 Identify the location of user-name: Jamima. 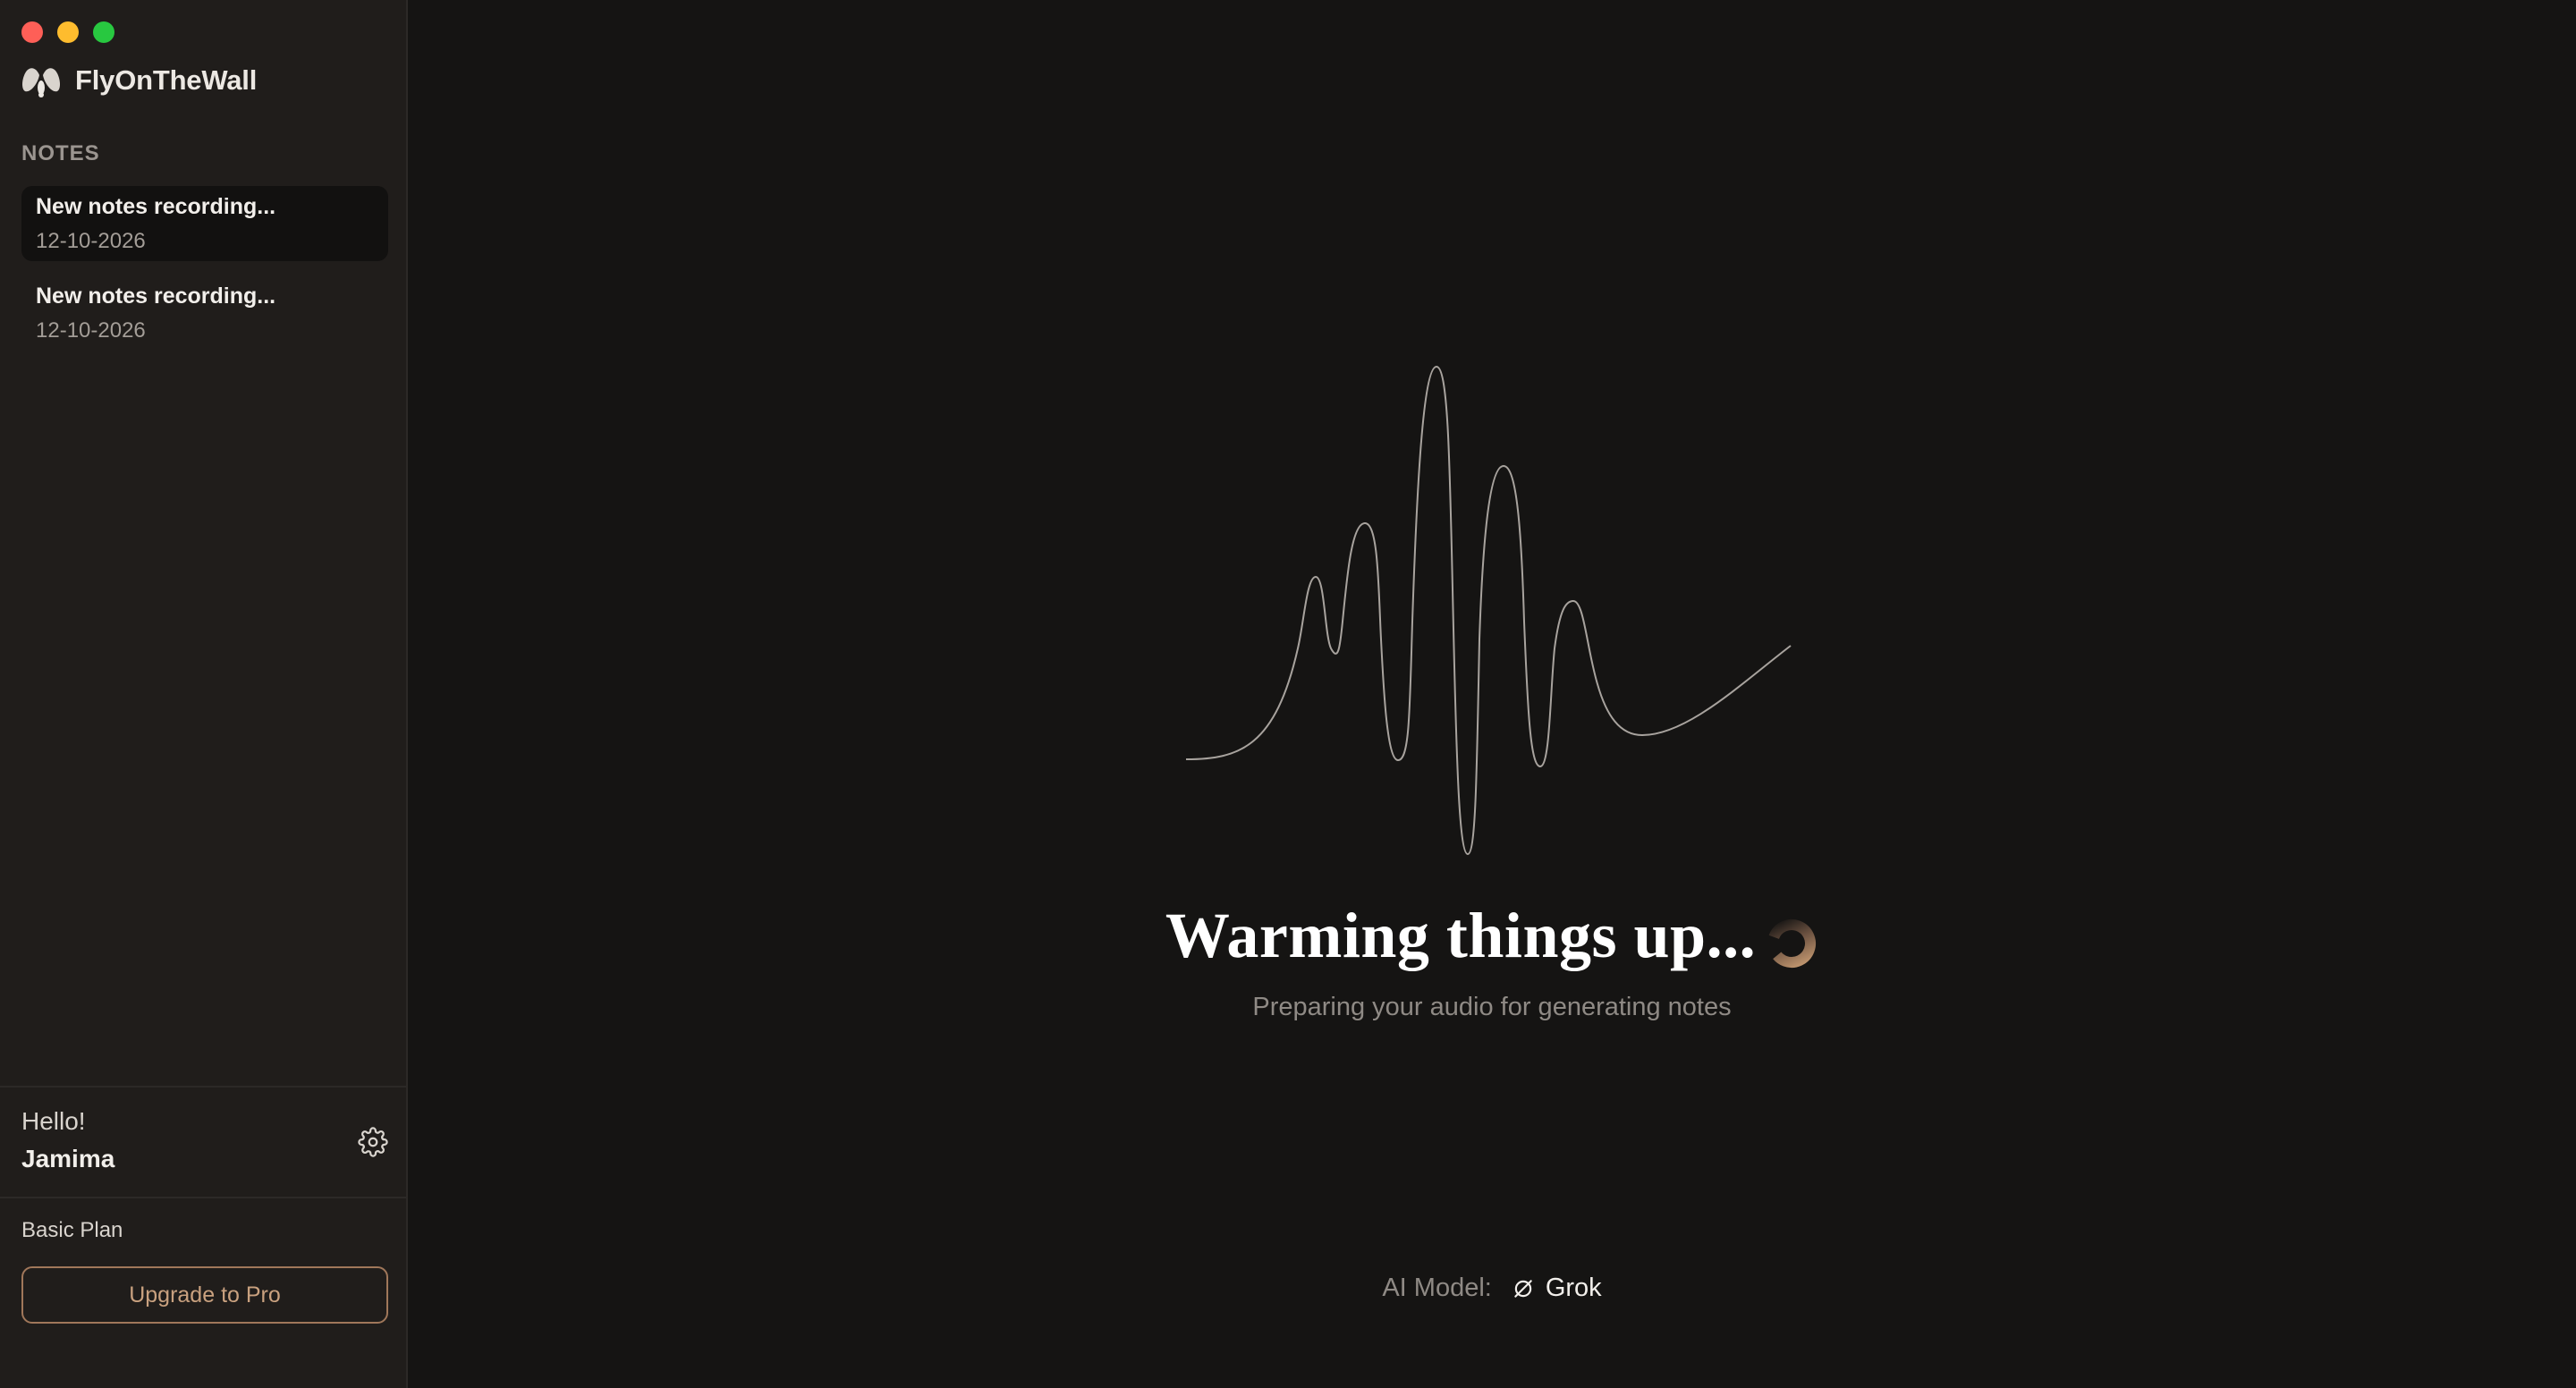
(68, 1159).